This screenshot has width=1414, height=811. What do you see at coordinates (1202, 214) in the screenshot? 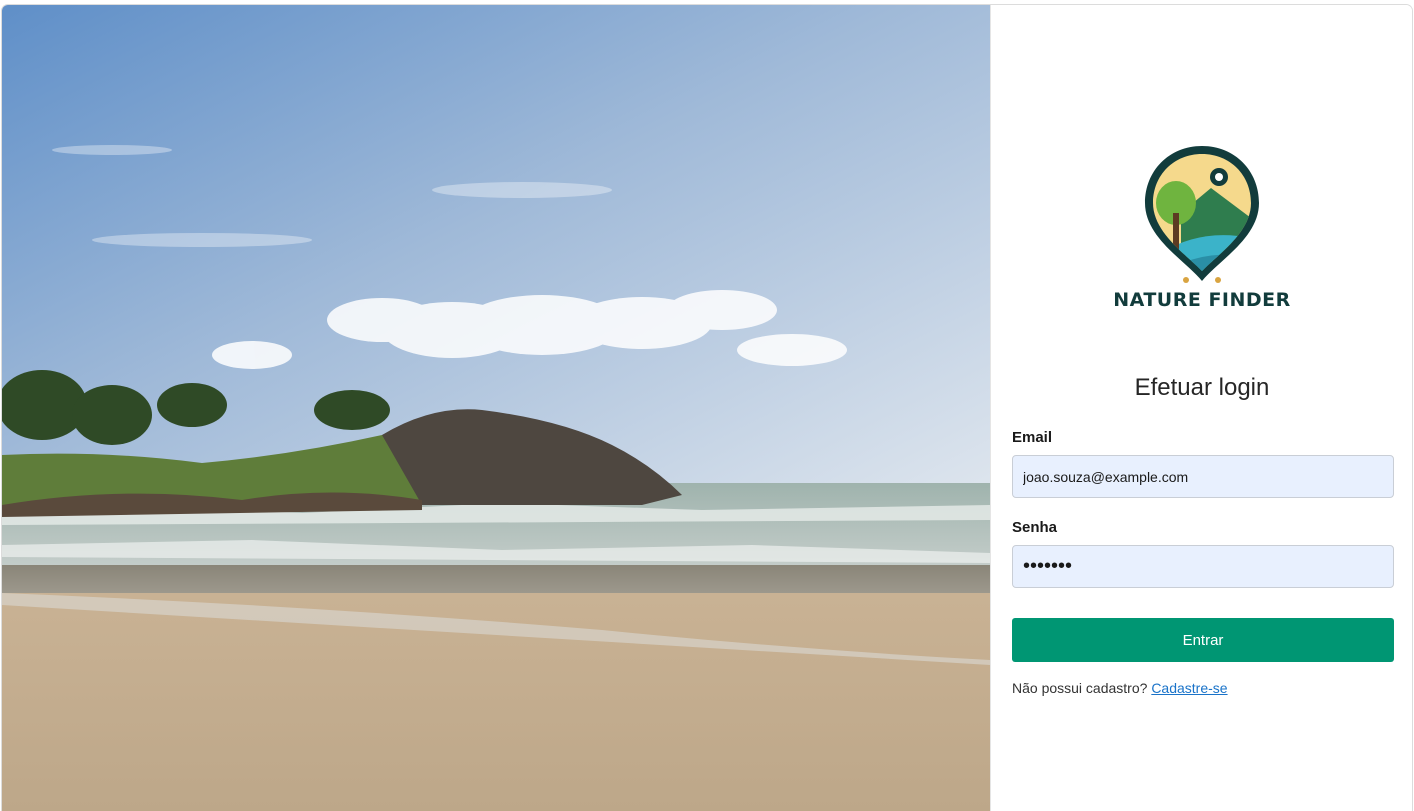
I see `location-pin-landscape-icon` at bounding box center [1202, 214].